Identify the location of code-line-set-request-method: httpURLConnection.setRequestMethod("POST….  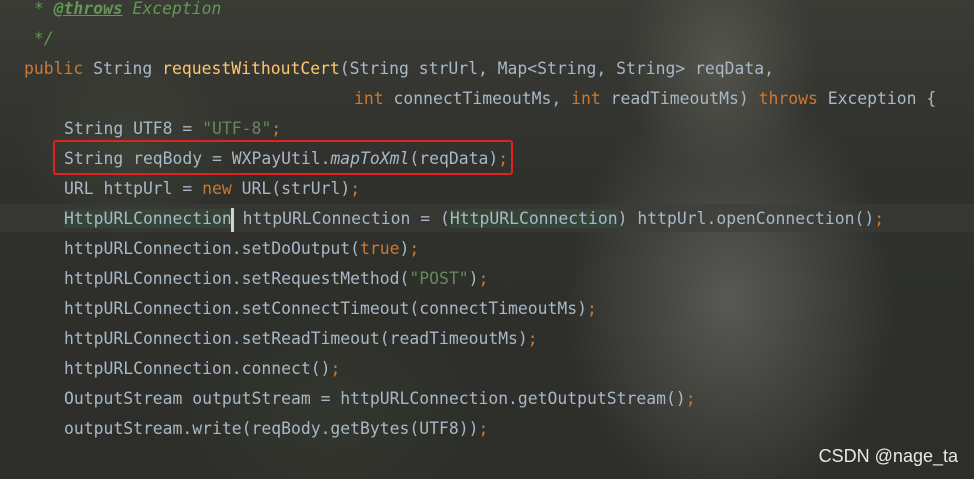
(276, 279).